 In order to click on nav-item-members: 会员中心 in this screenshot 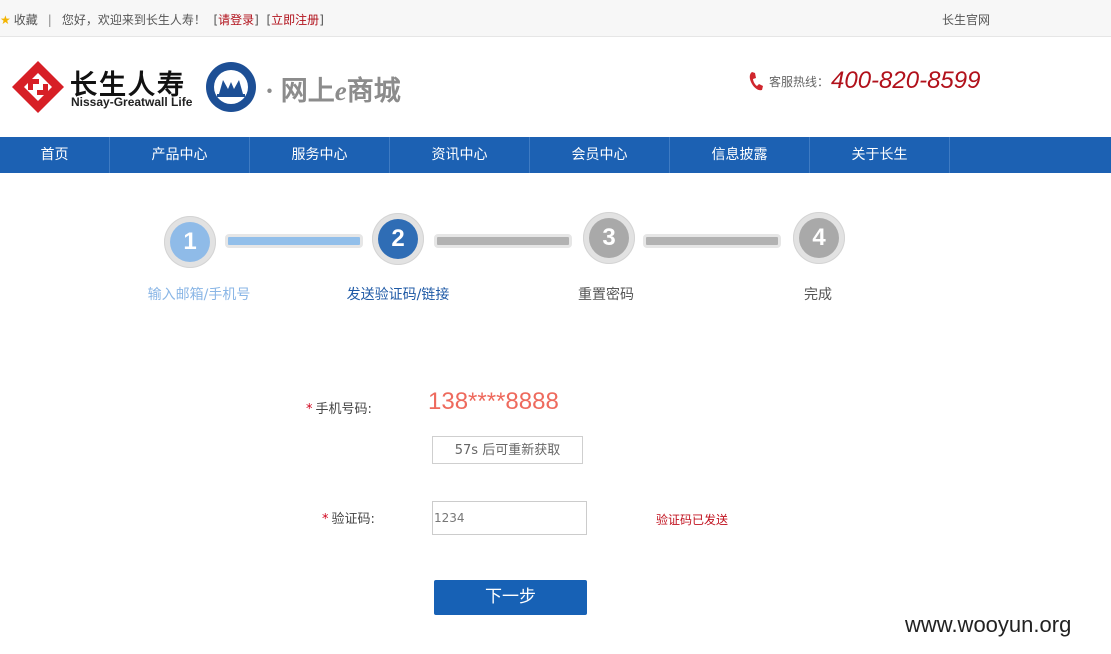, I will do `click(600, 155)`.